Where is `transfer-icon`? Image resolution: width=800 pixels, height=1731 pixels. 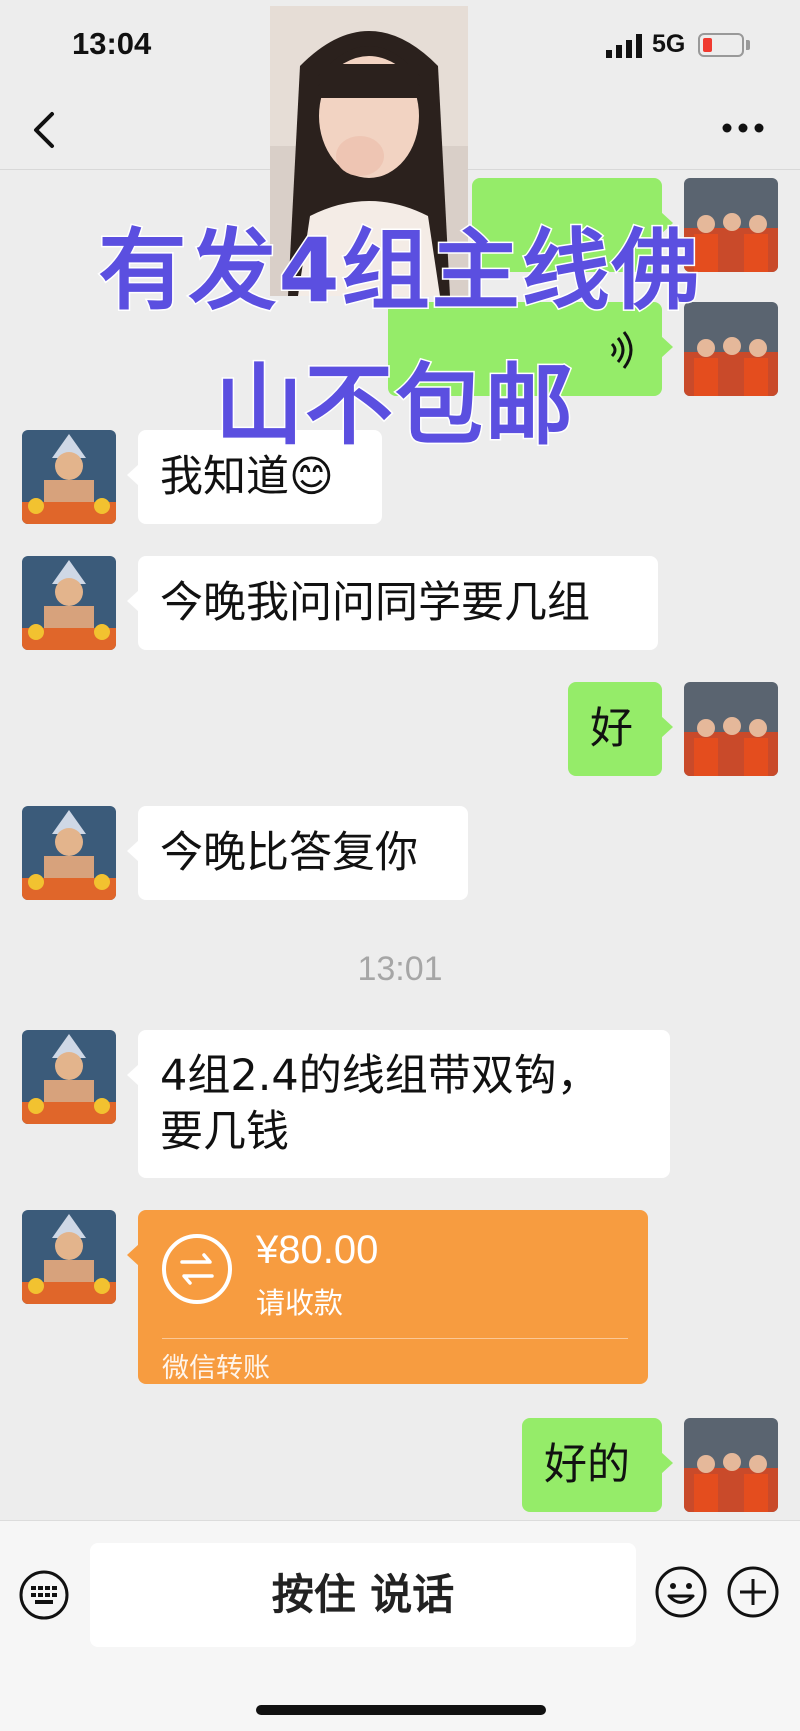
transfer-icon is located at coordinates (197, 1269).